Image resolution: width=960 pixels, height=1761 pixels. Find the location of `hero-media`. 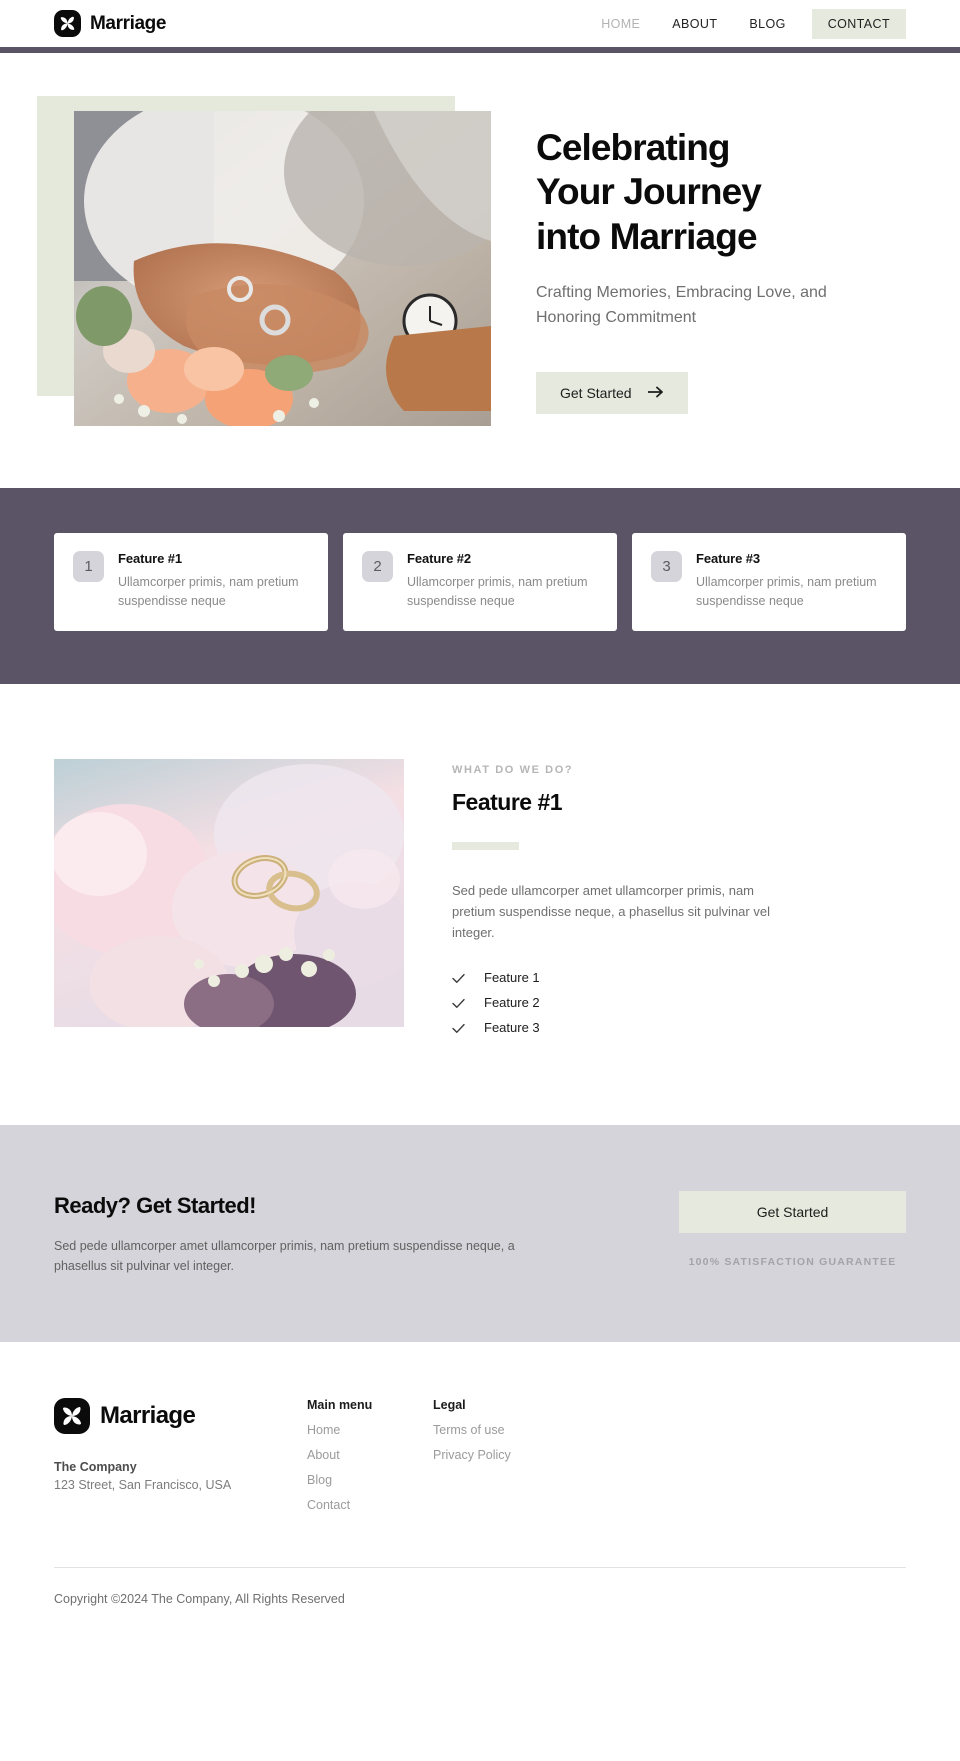

hero-media is located at coordinates (264, 261).